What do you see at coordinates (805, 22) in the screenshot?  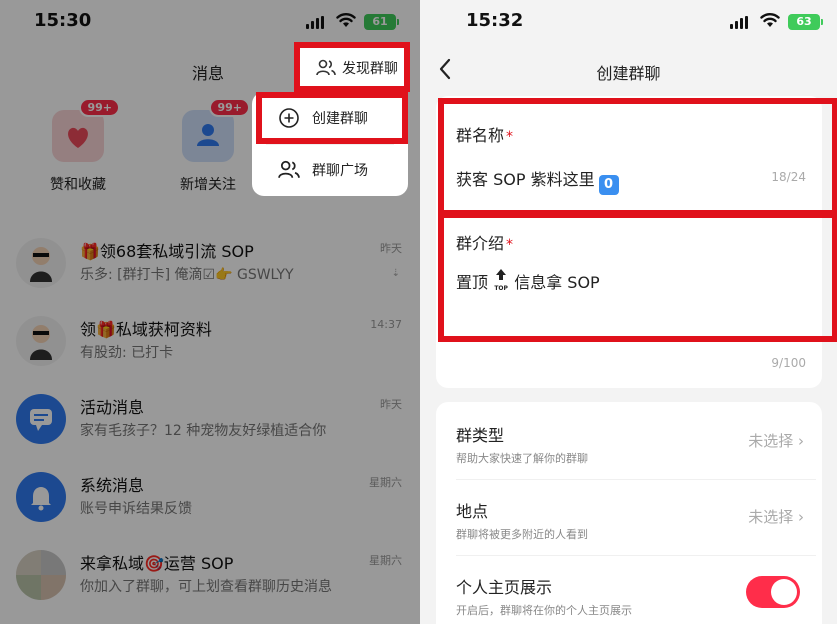 I see `battery-icon: 63` at bounding box center [805, 22].